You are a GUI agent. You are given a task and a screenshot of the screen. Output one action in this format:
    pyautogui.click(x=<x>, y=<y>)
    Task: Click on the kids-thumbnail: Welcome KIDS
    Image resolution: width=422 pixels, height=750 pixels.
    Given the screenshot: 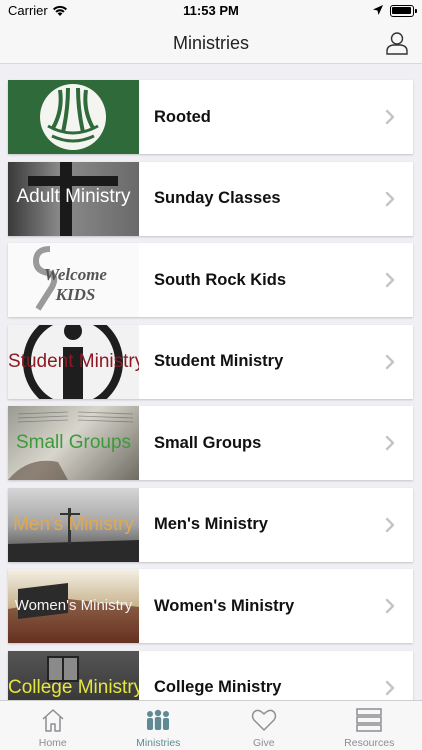 What is the action you would take?
    pyautogui.click(x=73, y=280)
    